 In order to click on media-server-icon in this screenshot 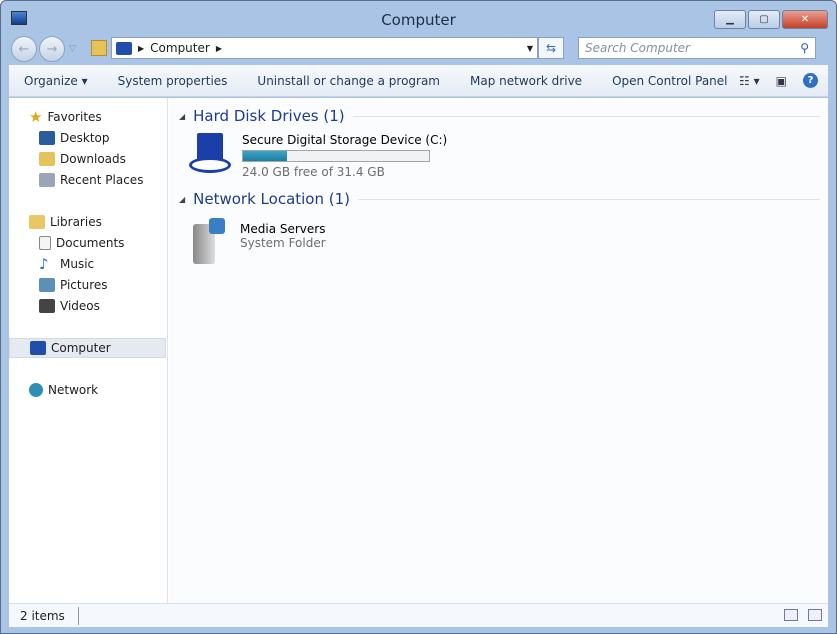, I will do `click(209, 242)`.